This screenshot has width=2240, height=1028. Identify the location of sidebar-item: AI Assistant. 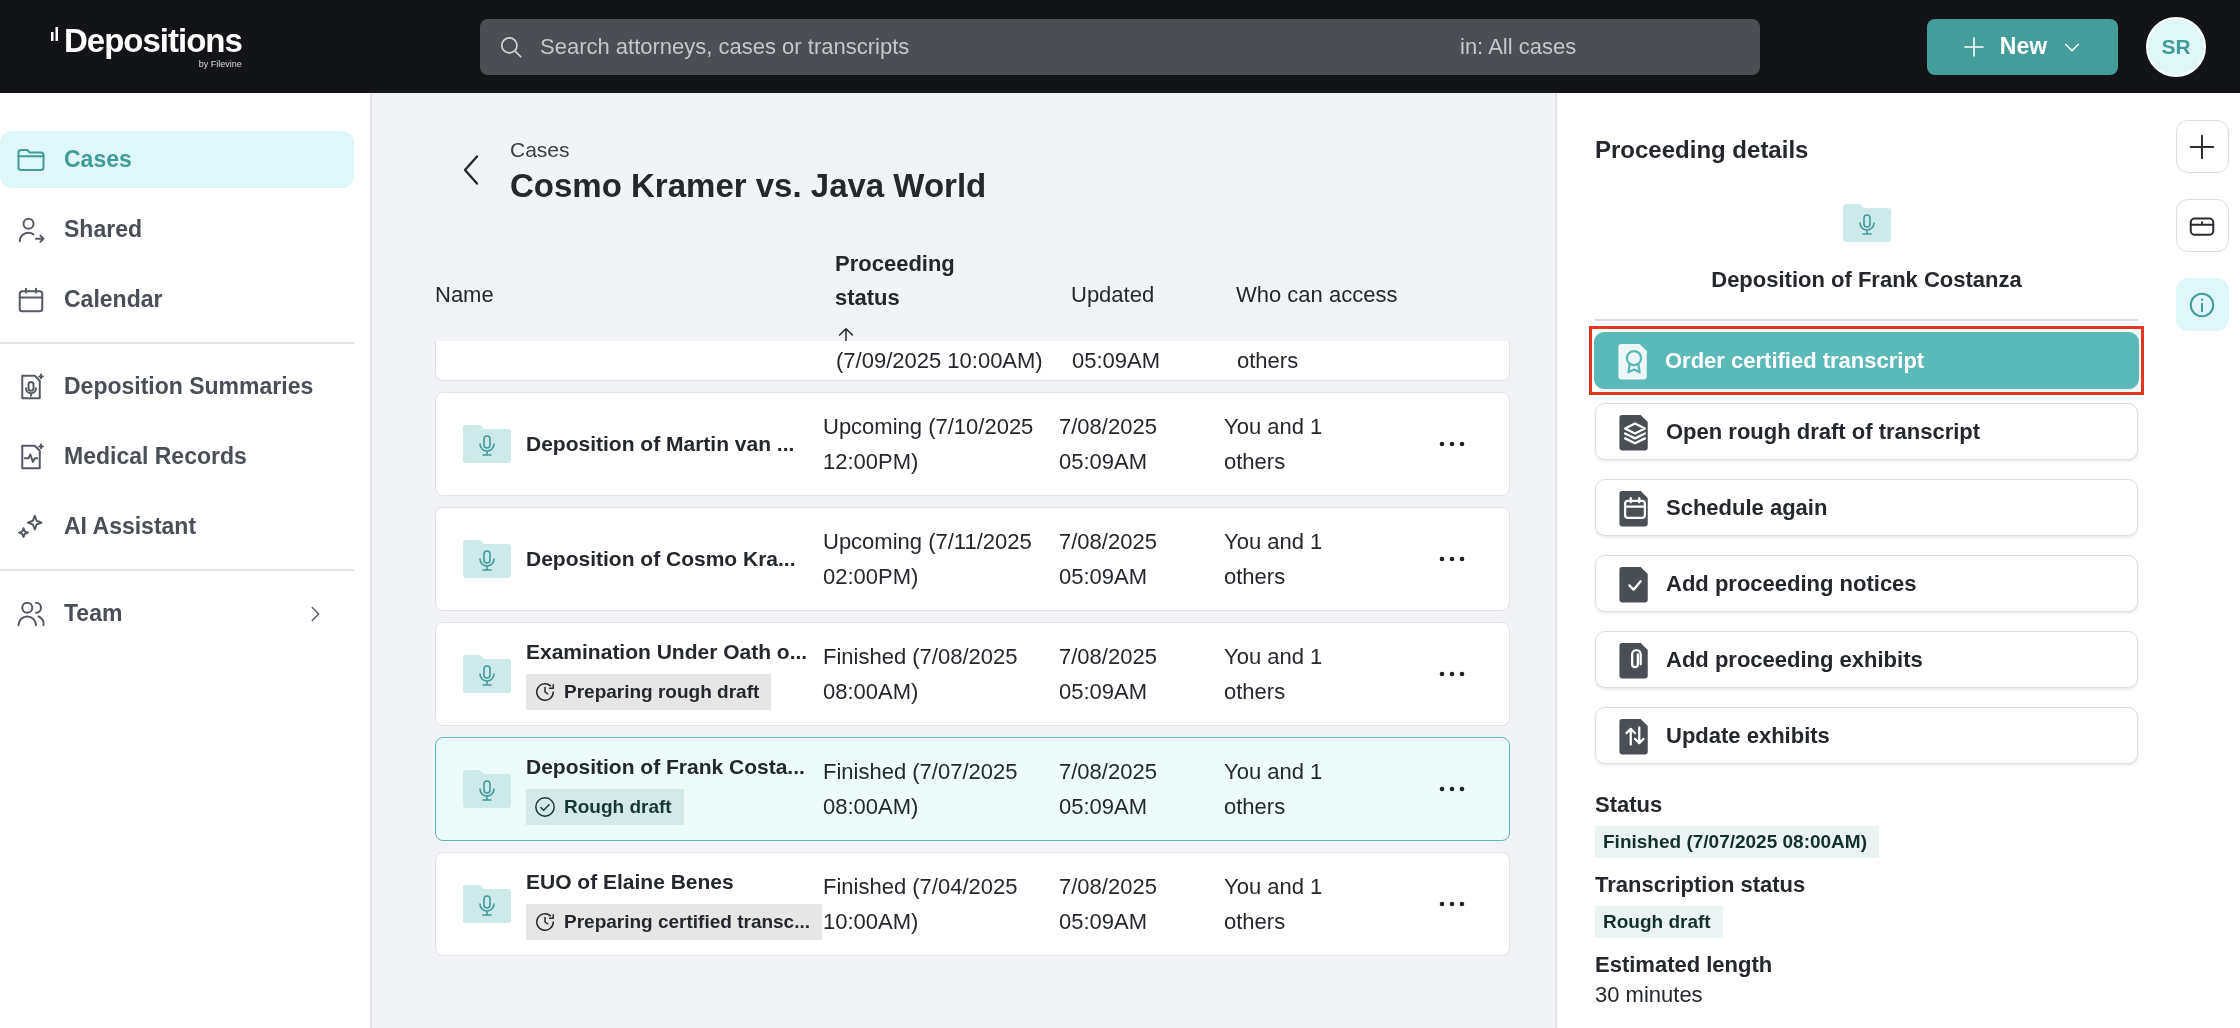
(177, 526).